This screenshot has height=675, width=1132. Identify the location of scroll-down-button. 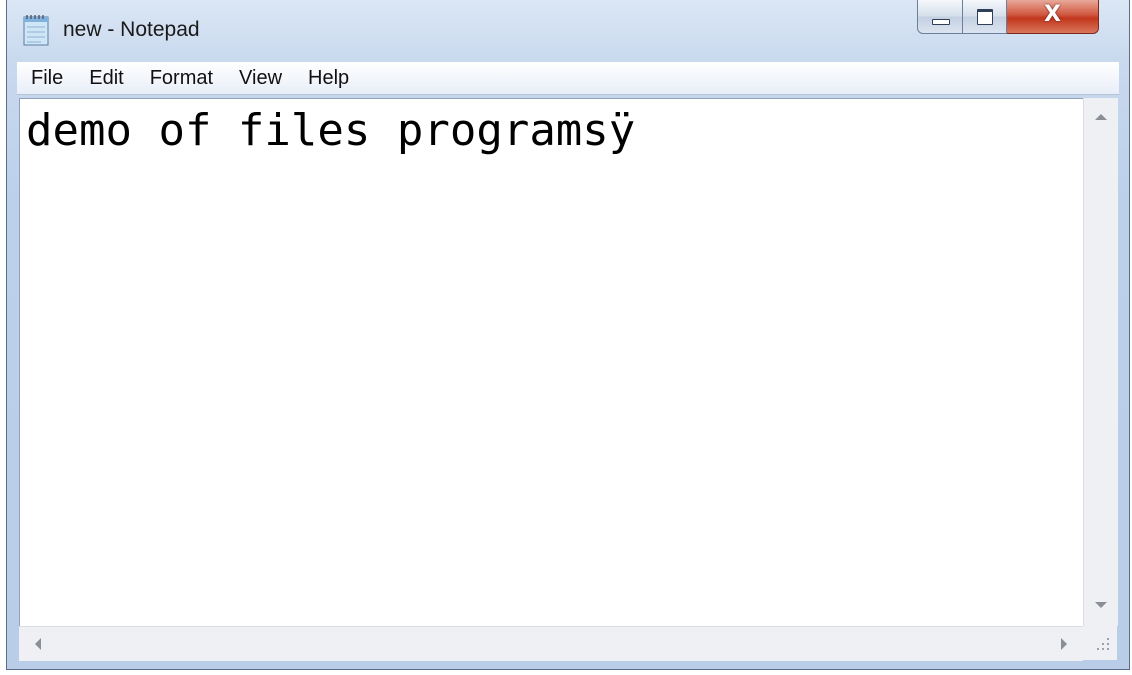
(1101, 606).